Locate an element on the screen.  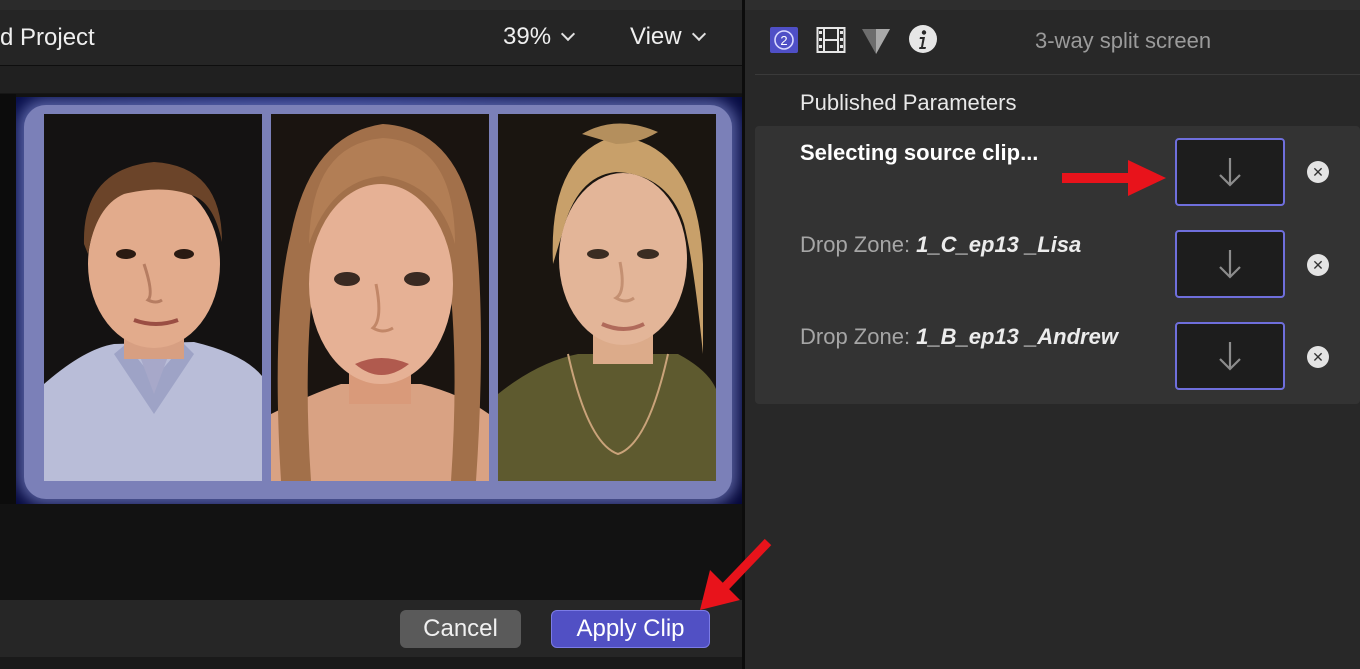
inspector-top-strip is located at coordinates (1052, 5).